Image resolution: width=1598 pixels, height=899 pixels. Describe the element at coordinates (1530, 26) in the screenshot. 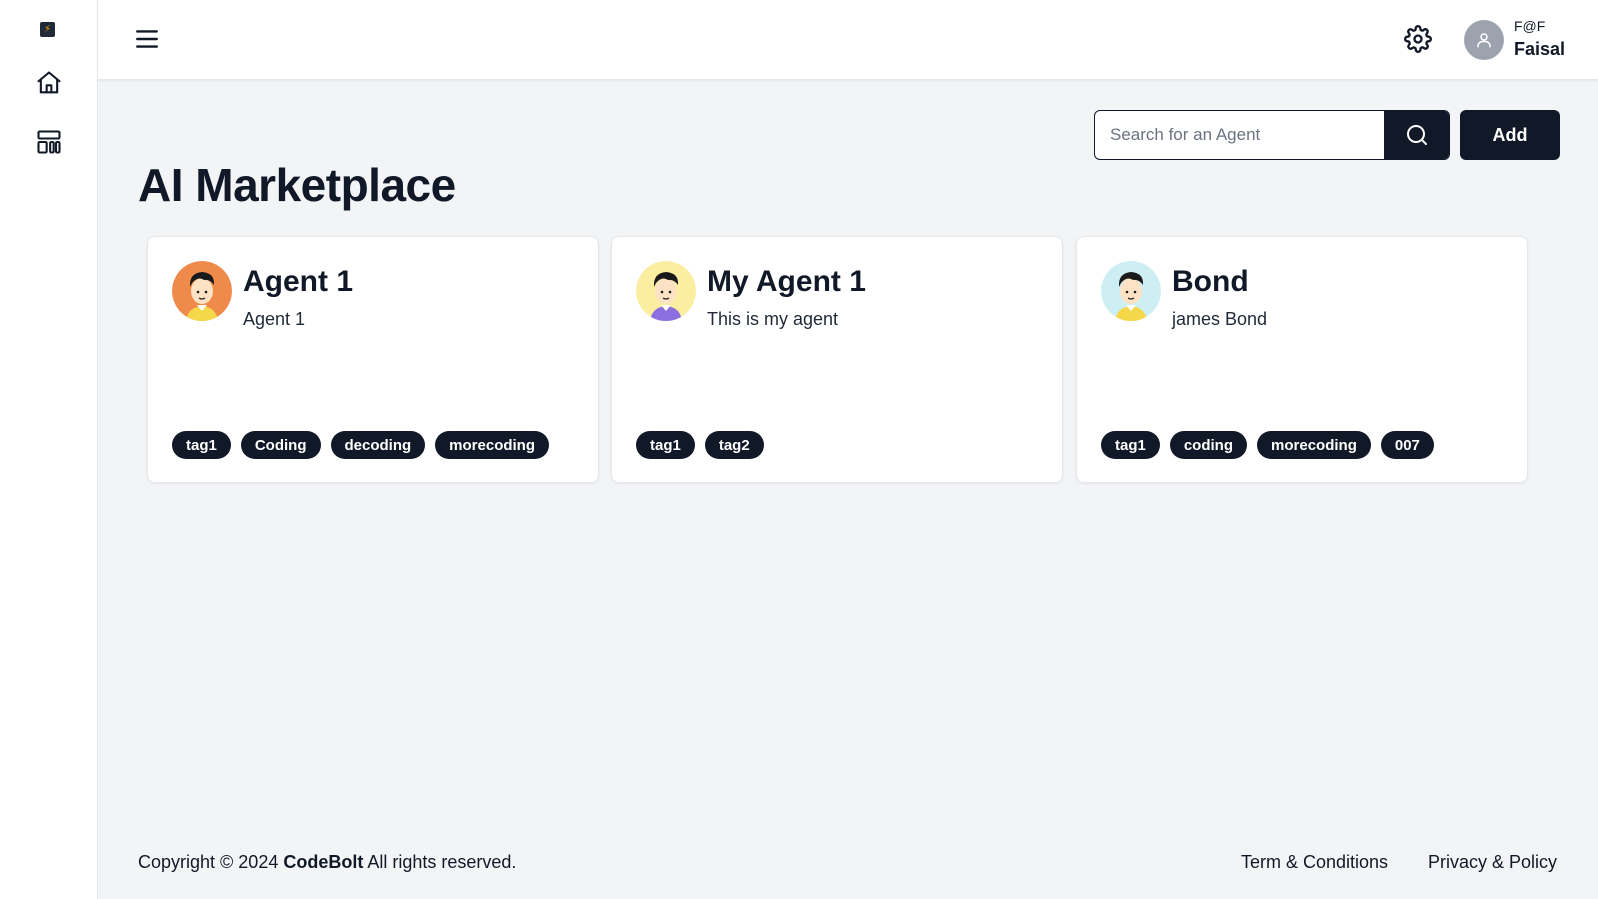

I see `user-handle: F@F` at that location.